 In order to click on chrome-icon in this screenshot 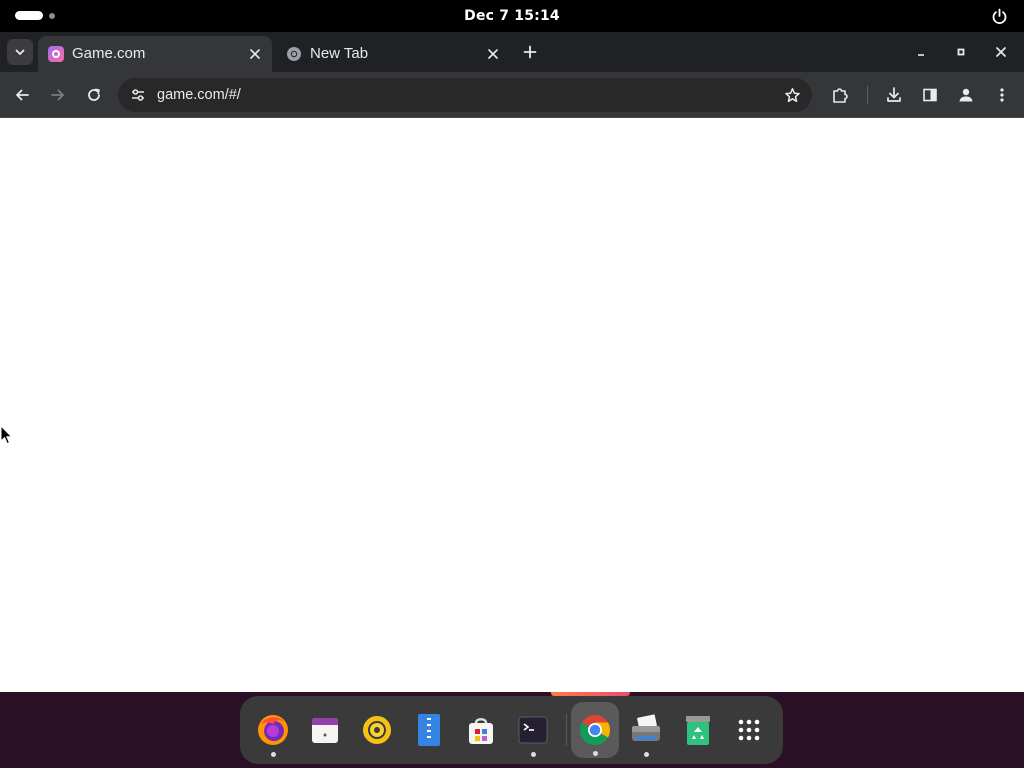, I will do `click(595, 730)`.